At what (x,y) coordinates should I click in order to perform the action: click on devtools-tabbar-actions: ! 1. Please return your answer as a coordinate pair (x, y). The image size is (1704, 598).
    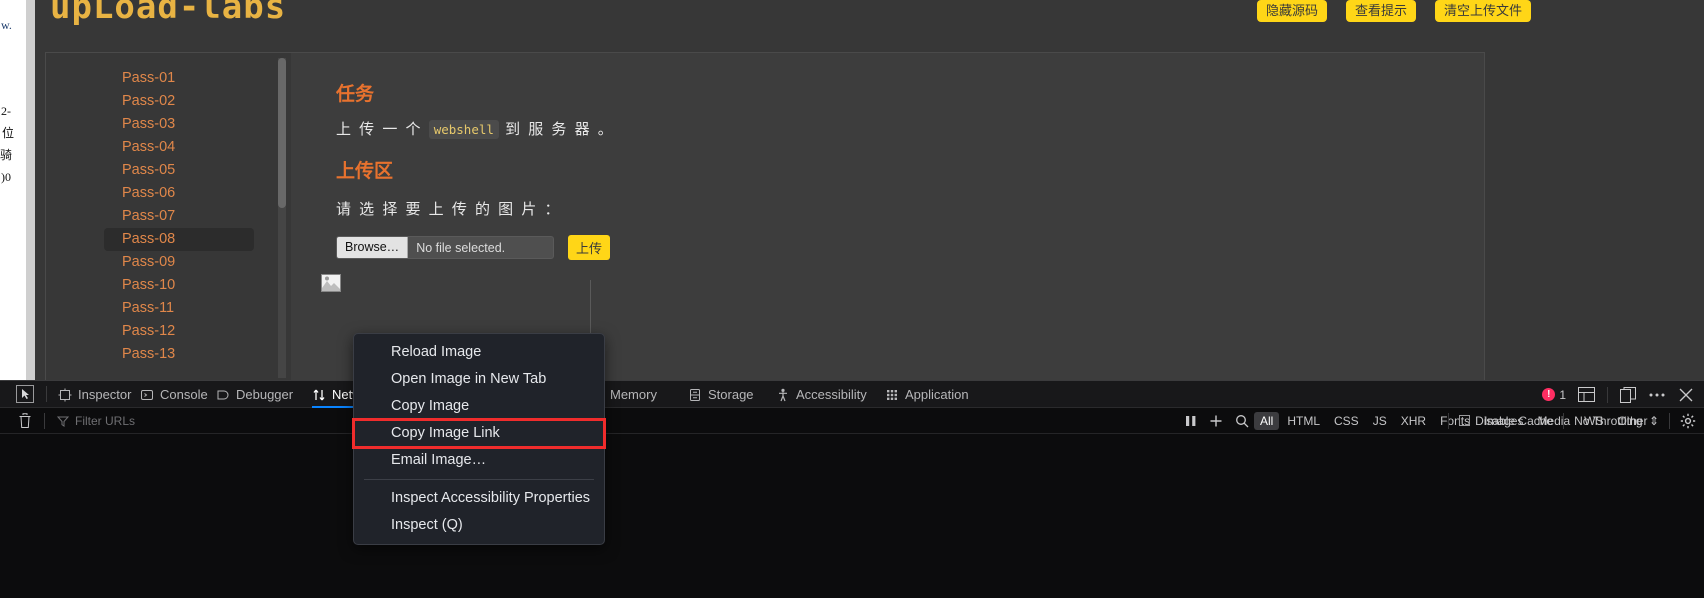
    Looking at the image, I should click on (1618, 394).